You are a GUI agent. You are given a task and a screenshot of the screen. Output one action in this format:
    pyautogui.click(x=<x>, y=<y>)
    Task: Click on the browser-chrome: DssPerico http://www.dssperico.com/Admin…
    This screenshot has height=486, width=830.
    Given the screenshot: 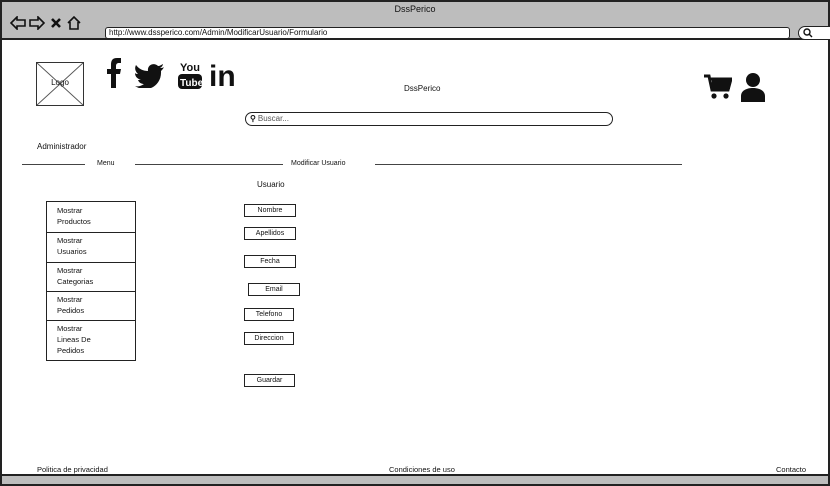 What is the action you would take?
    pyautogui.click(x=416, y=21)
    